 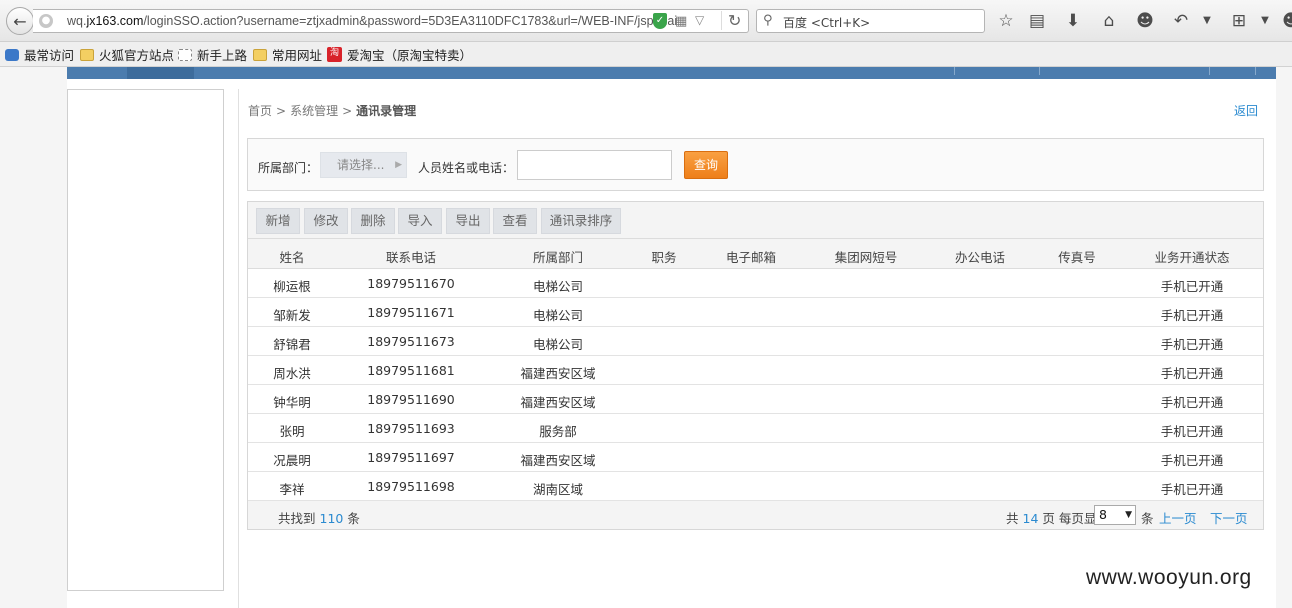 I want to click on total-count: 共找到 110 条, so click(x=319, y=517).